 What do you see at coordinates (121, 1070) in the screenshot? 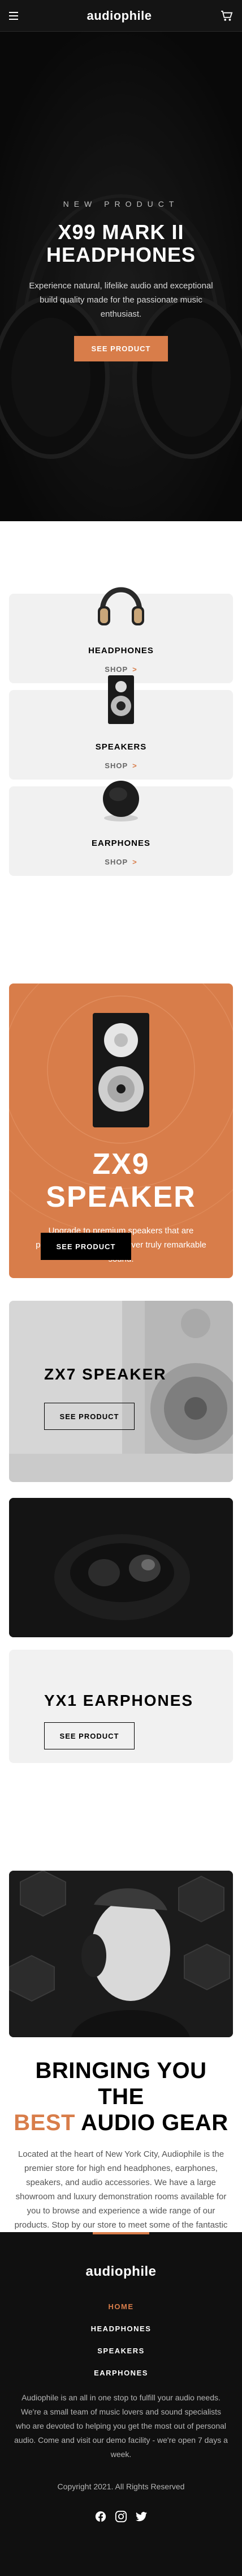
I see `zx9-speaker-image` at bounding box center [121, 1070].